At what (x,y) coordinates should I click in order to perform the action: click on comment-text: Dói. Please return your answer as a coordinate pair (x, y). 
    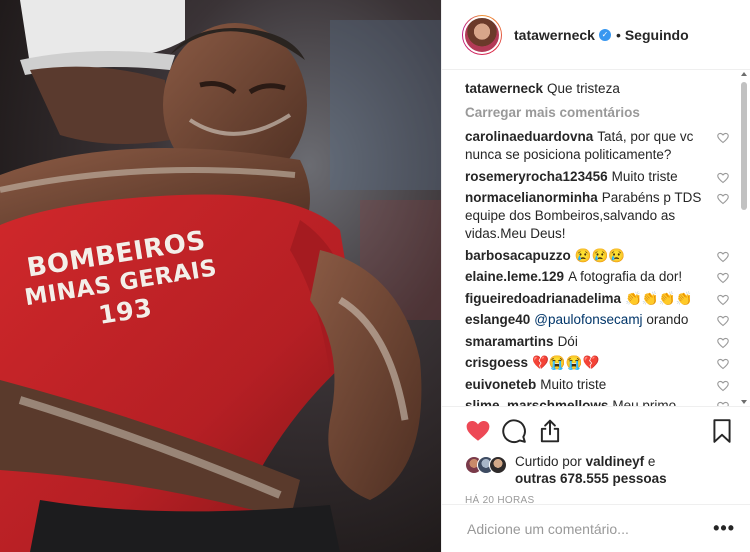
    Looking at the image, I should click on (567, 341).